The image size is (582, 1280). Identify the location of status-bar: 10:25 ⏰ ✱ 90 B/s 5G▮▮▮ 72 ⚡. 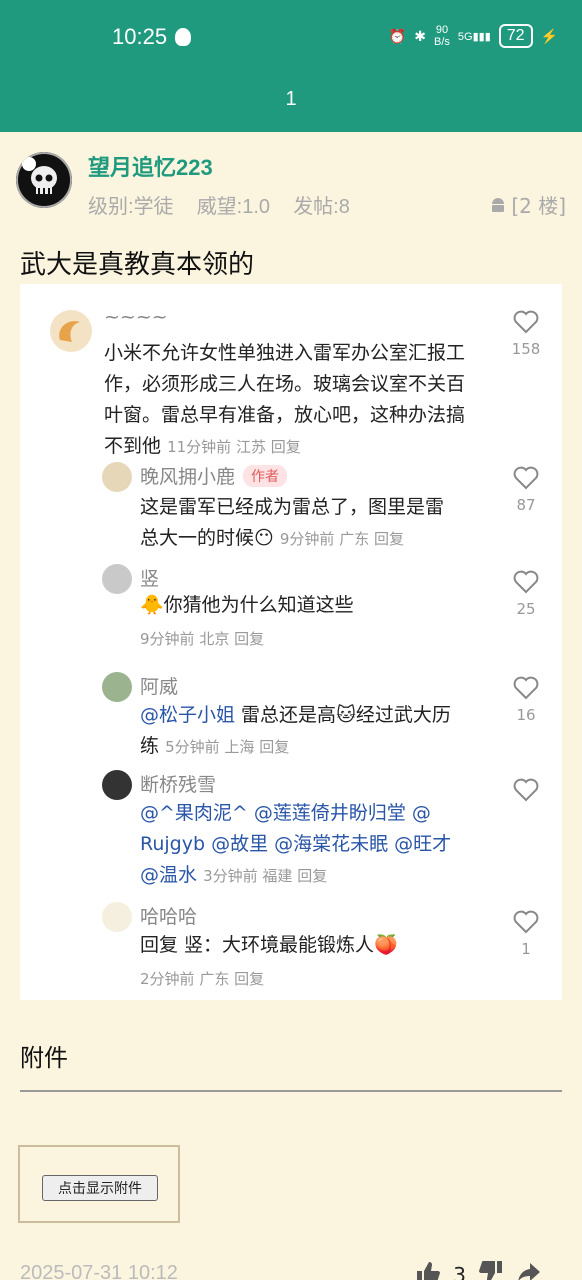
(291, 35).